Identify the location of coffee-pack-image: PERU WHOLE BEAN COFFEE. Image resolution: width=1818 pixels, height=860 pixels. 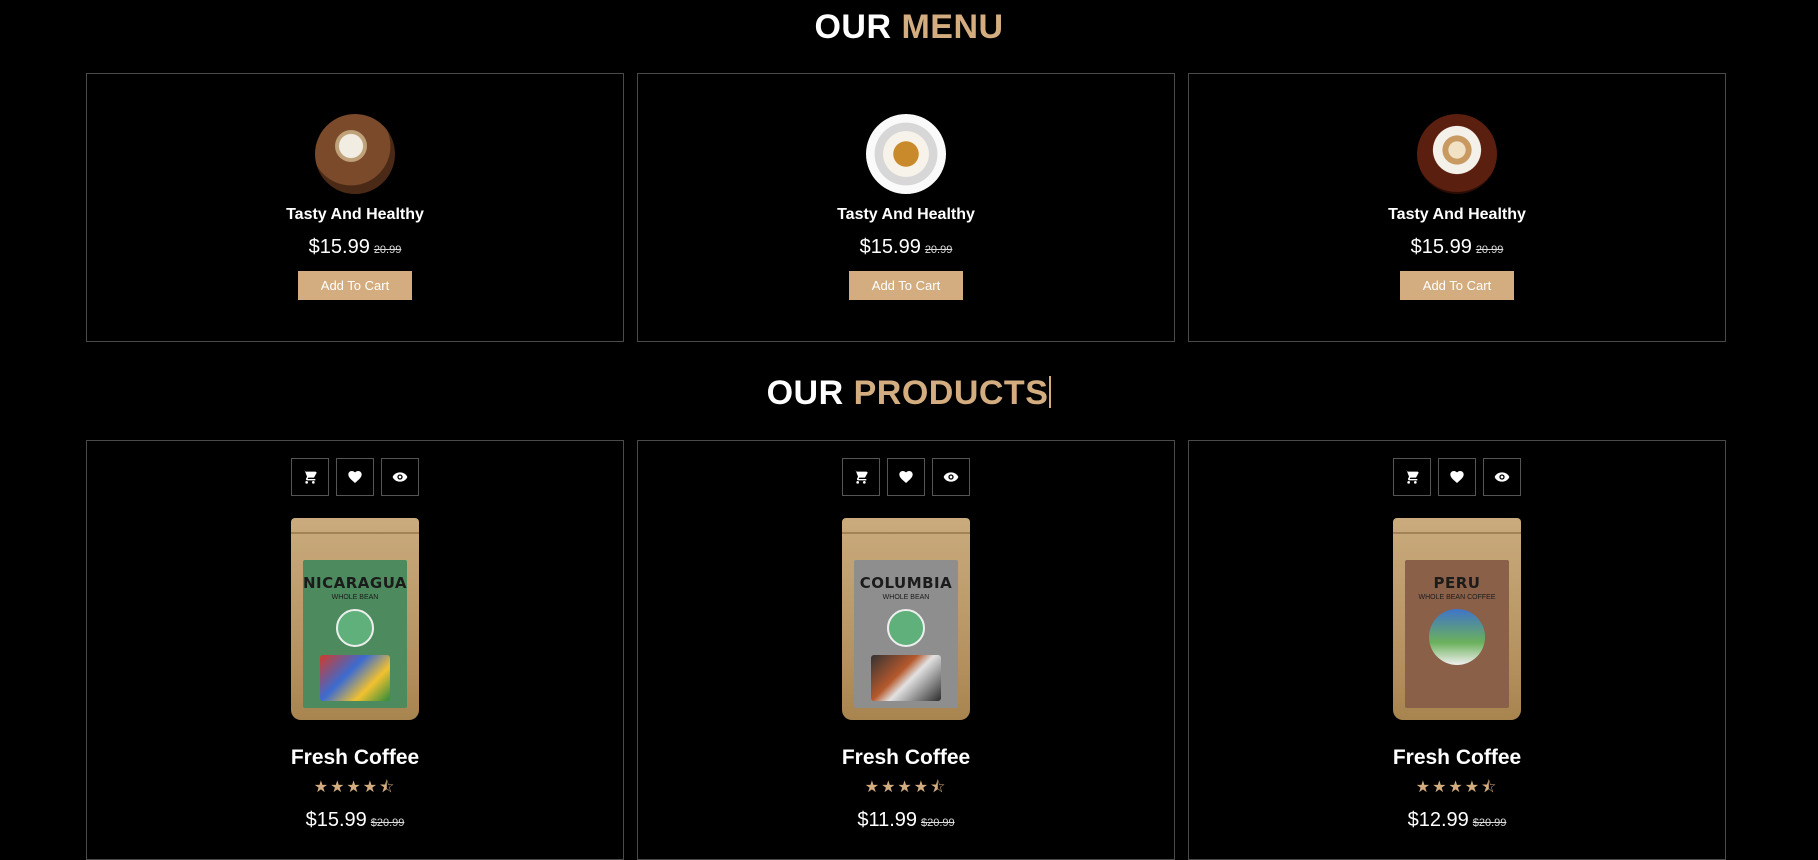
(1457, 619).